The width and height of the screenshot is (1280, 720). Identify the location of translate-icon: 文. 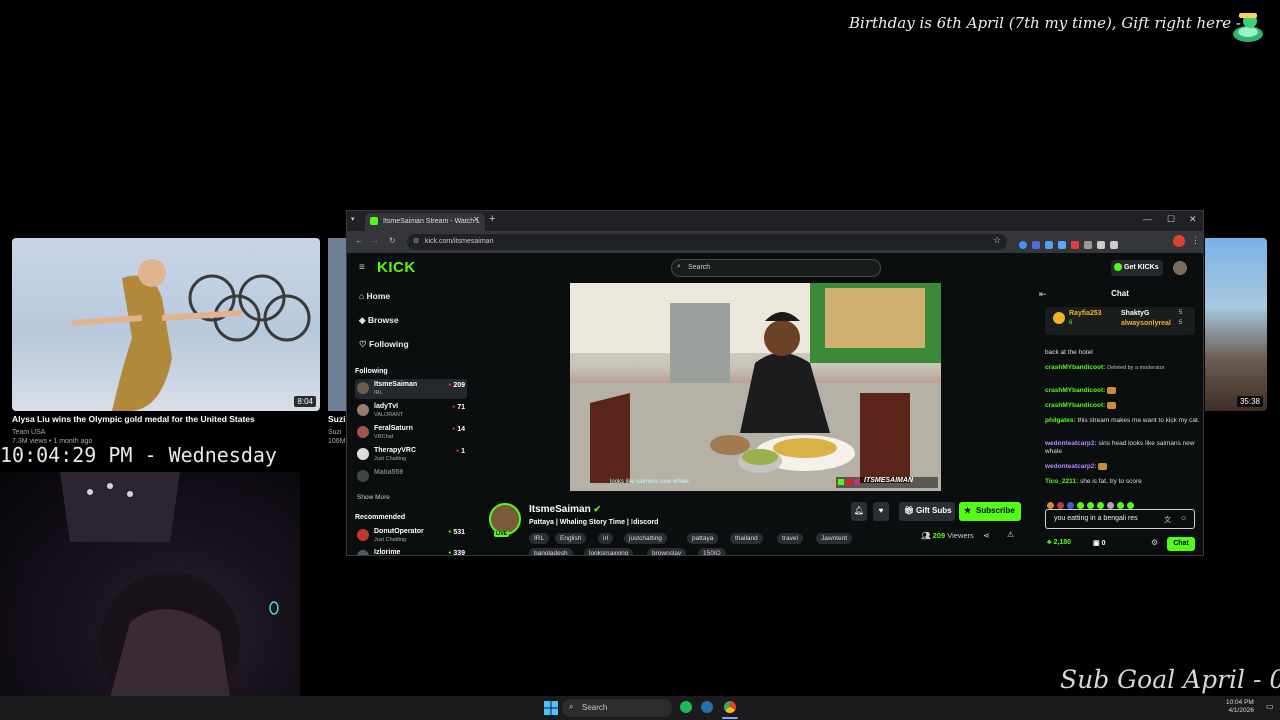
(1167, 520).